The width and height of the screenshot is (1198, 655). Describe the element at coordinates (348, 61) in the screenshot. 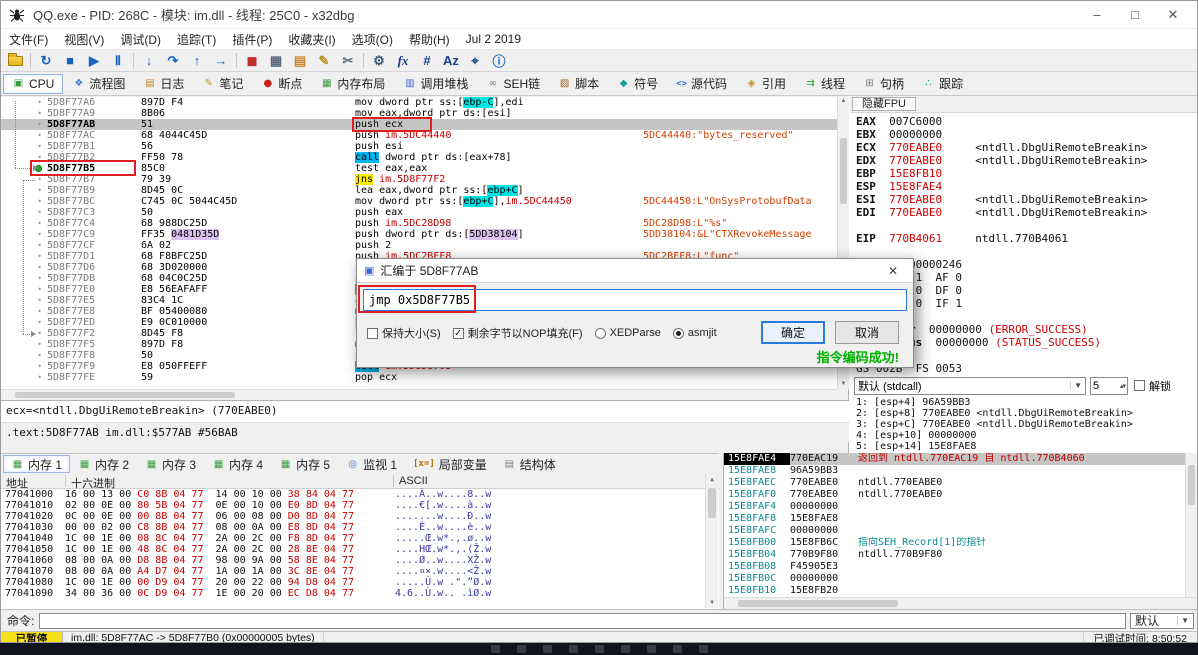

I see `scissors-icon: ✂` at that location.